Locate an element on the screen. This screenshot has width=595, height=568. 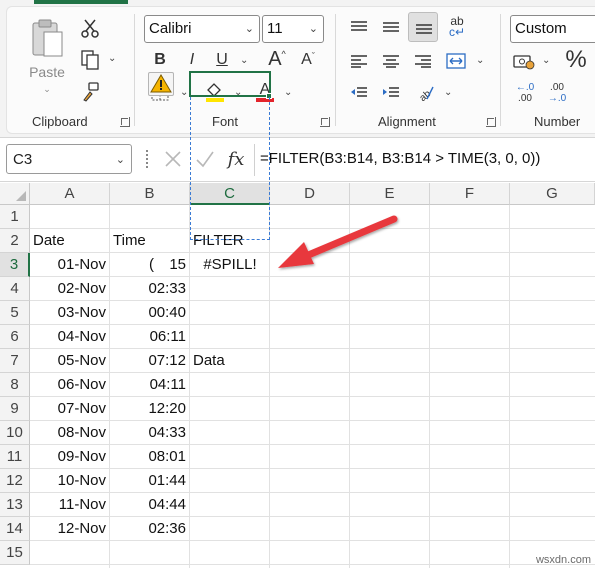
row-header-12: 12 is located at coordinates (15, 481).